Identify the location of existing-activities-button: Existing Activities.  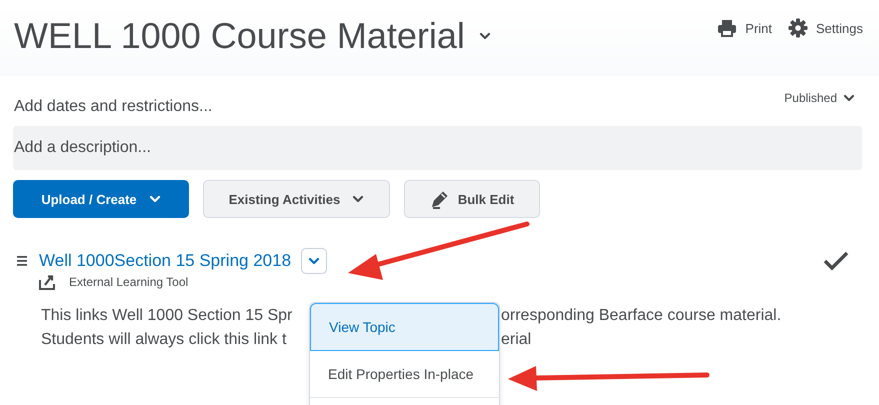
(296, 199).